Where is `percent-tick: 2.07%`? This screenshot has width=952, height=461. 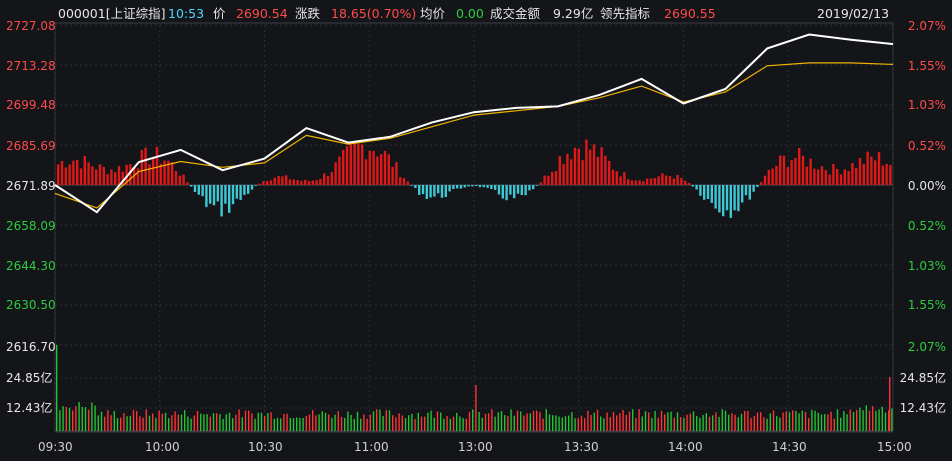 percent-tick: 2.07% is located at coordinates (926, 347).